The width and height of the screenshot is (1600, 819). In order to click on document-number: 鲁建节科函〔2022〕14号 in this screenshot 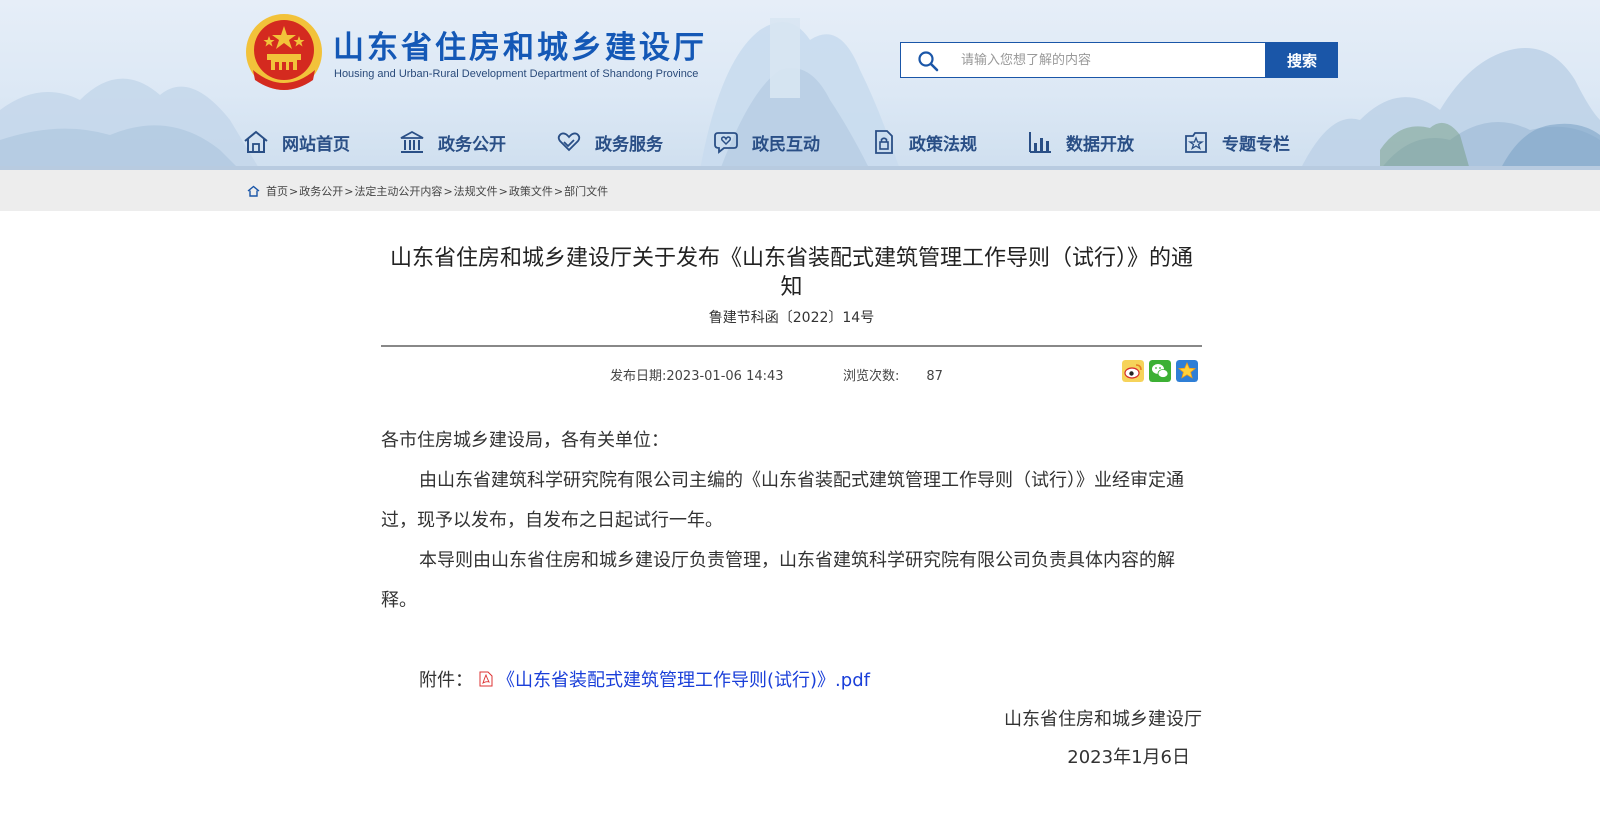, I will do `click(791, 318)`.